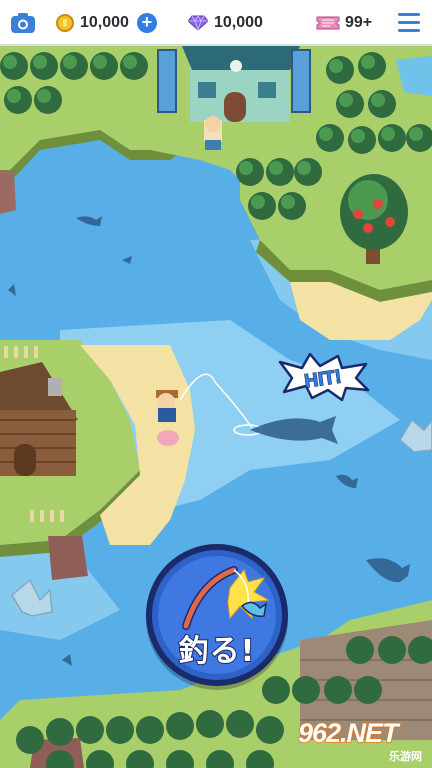  What do you see at coordinates (198, 23) in the screenshot?
I see `gem-icon` at bounding box center [198, 23].